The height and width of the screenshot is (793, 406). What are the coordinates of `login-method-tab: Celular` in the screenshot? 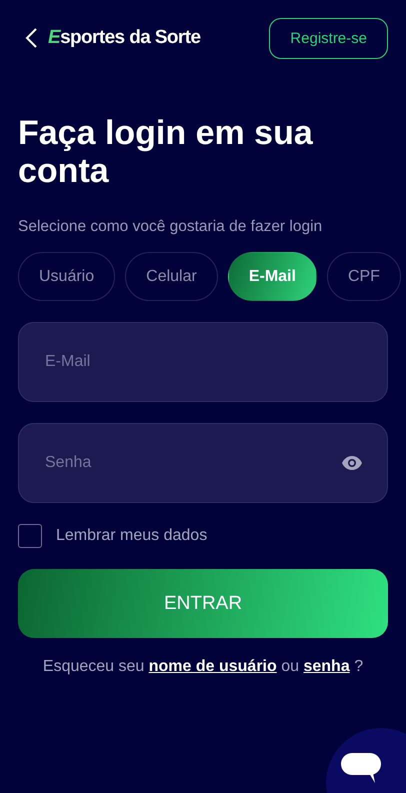 It's located at (171, 276).